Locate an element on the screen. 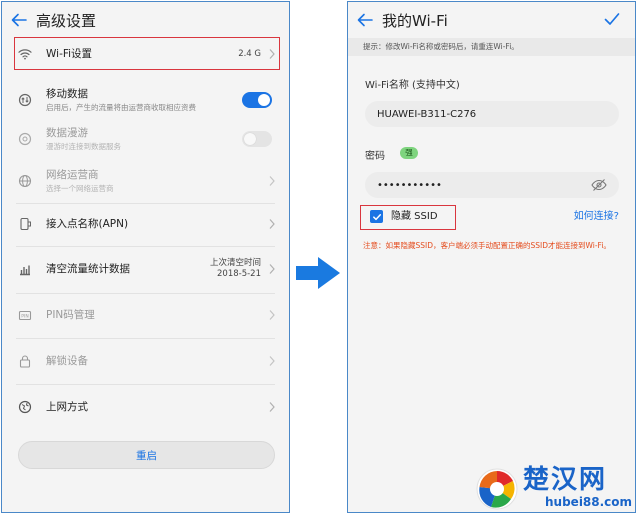  row-title: 接入点名称(APN) is located at coordinates (87, 224).